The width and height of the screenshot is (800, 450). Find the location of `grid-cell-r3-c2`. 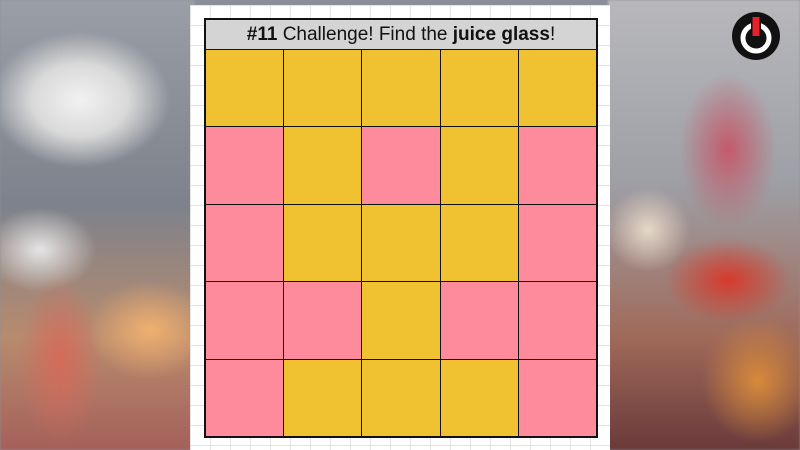

grid-cell-r3-c2 is located at coordinates (323, 243).